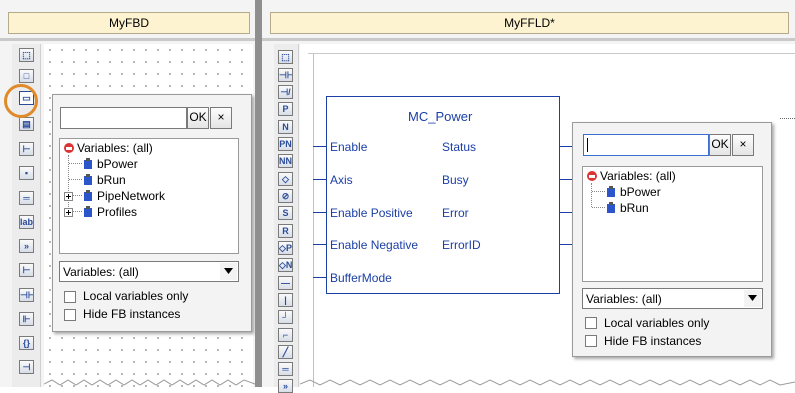  What do you see at coordinates (566, 212) in the screenshot?
I see `output-wire-error` at bounding box center [566, 212].